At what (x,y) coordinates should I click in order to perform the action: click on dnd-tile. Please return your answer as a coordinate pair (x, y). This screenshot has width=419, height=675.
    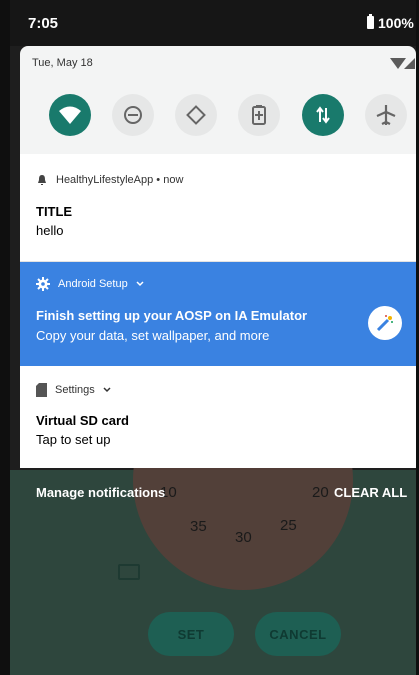
    Looking at the image, I should click on (133, 115).